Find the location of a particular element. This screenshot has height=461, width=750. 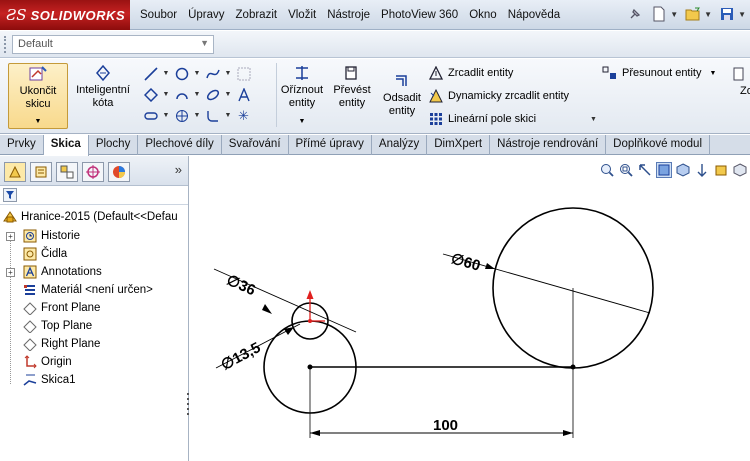

tree-root-part: Hranice-2015 (Default<<Defau is located at coordinates (90, 217).